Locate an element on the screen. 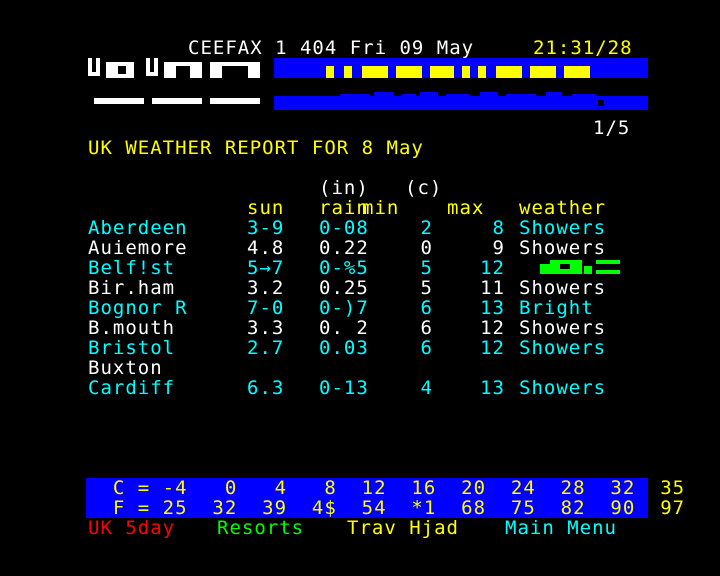  min-cell: 0 is located at coordinates (426, 248).